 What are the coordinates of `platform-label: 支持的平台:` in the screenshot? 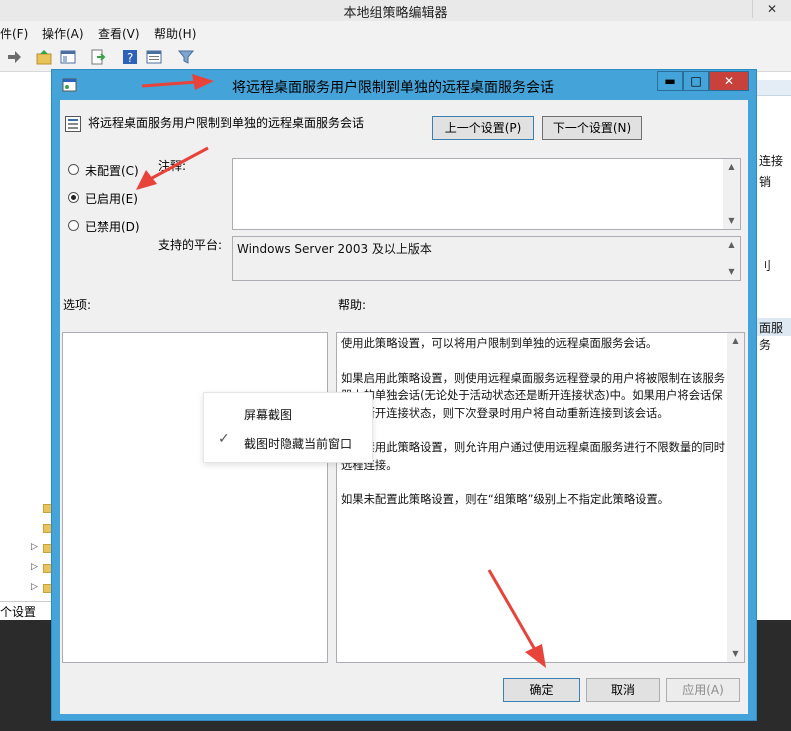 It's located at (190, 245).